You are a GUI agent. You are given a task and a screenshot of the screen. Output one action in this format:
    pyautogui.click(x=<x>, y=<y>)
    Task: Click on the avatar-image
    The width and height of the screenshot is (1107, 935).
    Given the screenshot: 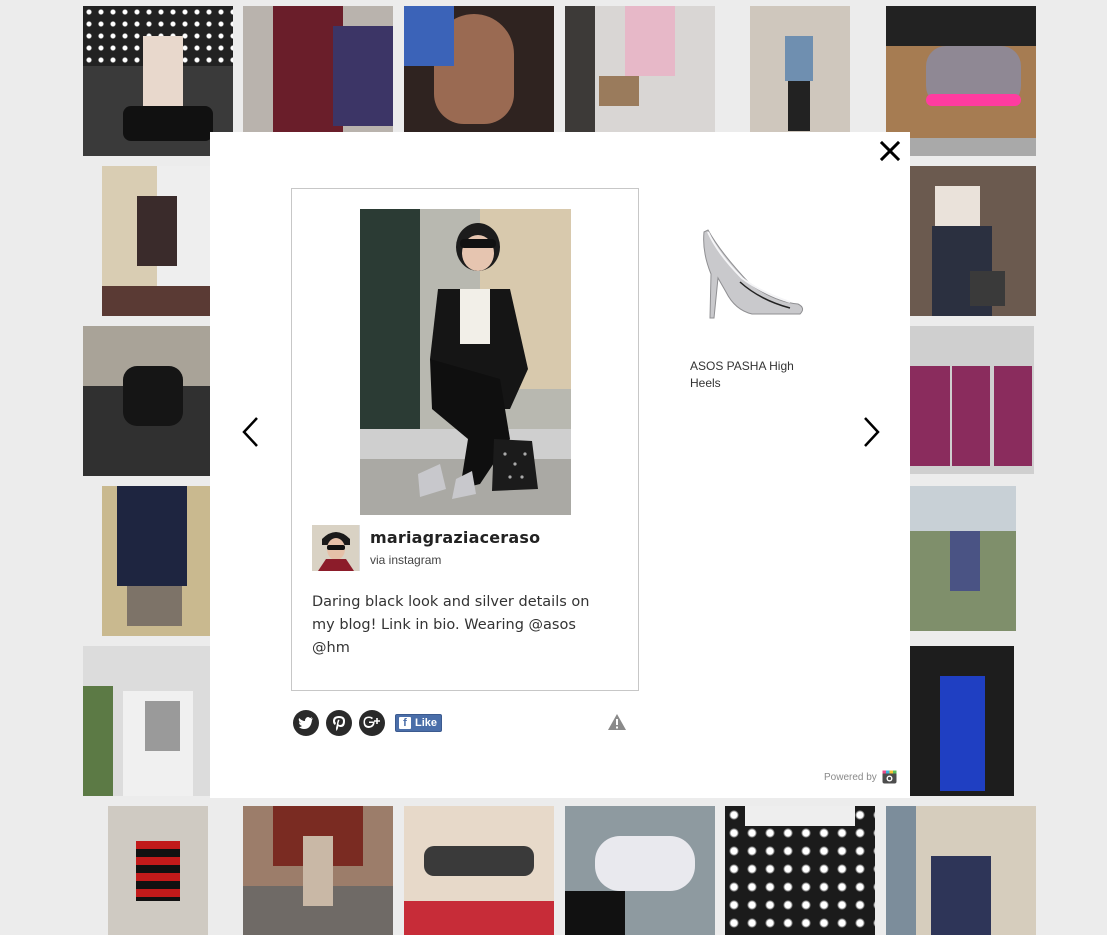 What is the action you would take?
    pyautogui.click(x=335, y=548)
    